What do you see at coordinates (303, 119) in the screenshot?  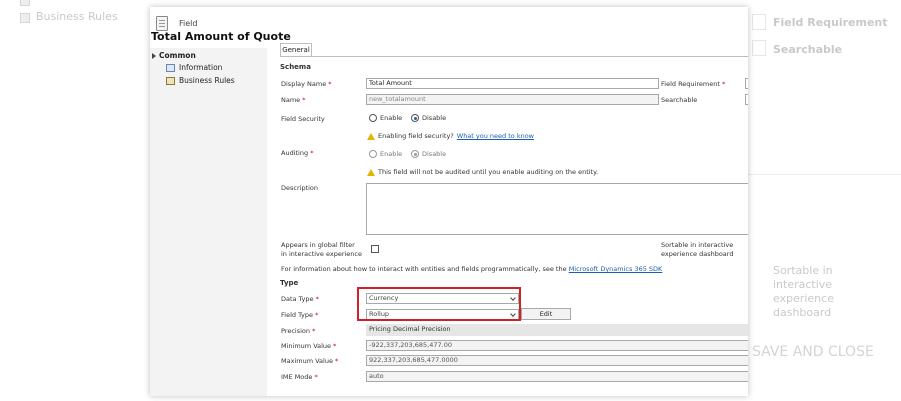 I see `field-security-label: Field Security` at bounding box center [303, 119].